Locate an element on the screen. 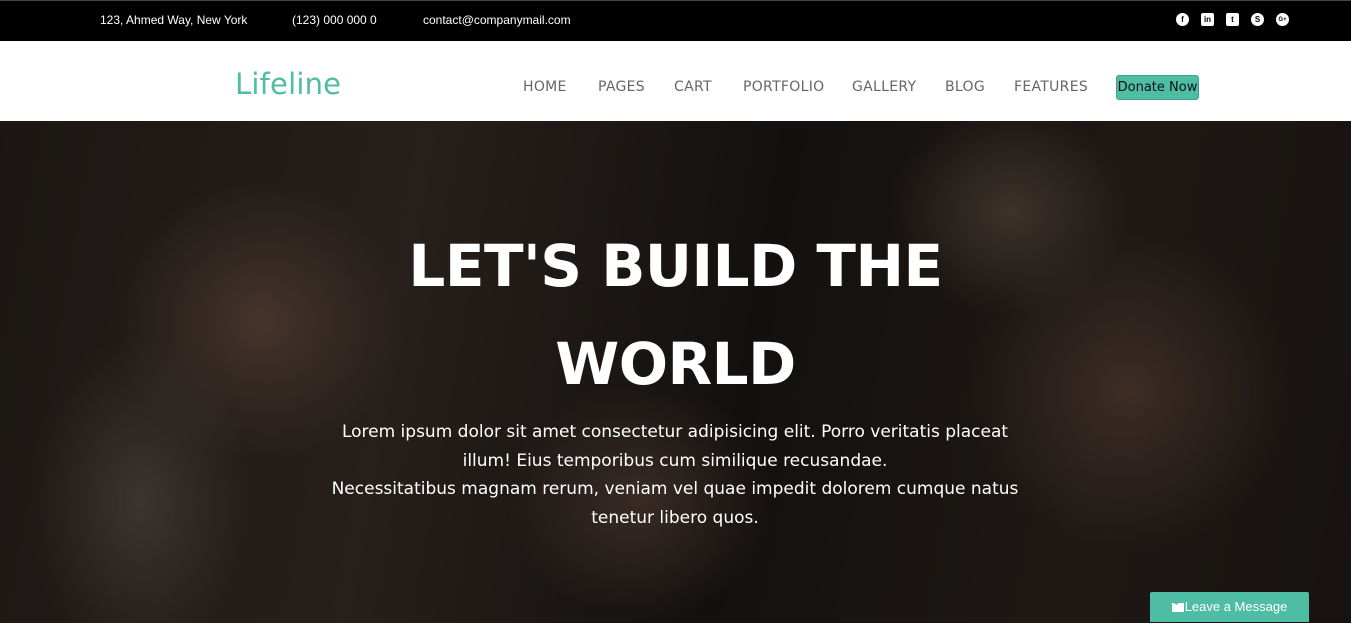  nav-item-features: FEATURES is located at coordinates (1051, 87).